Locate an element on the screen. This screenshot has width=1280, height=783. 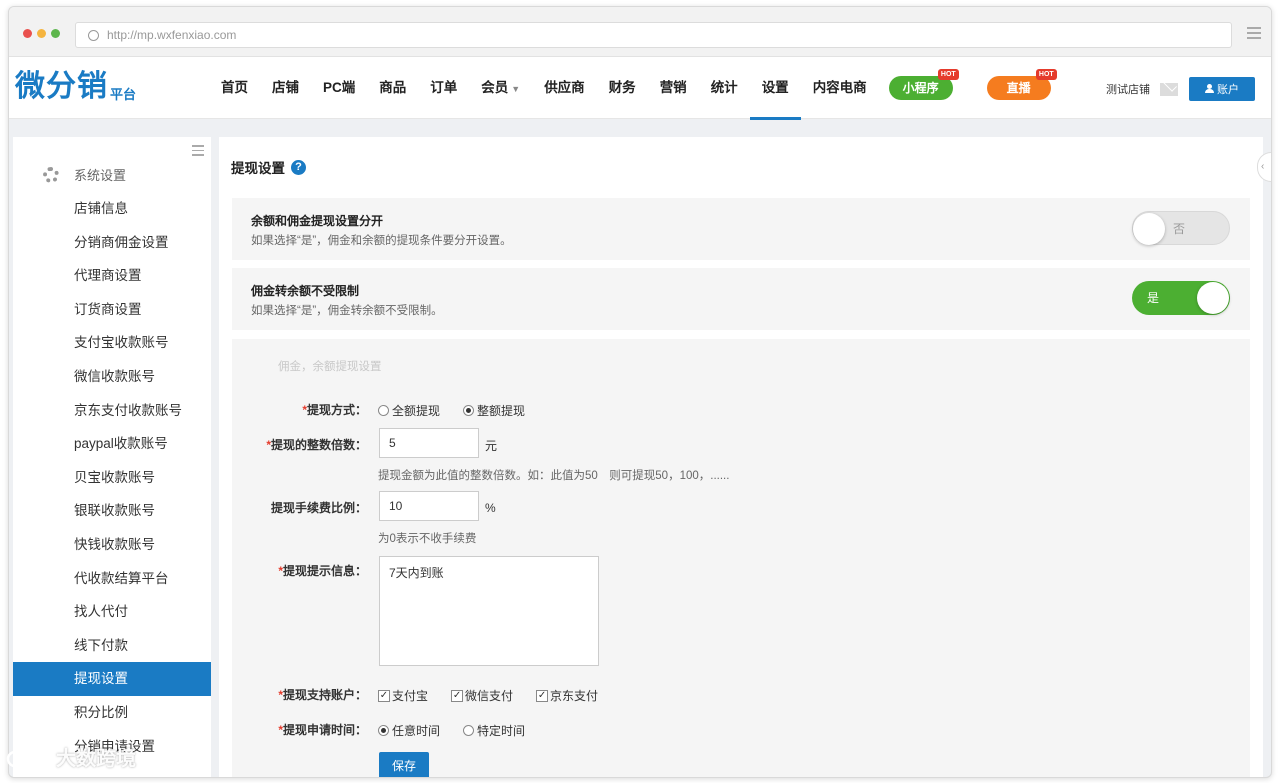
window-controls is located at coordinates (41, 33).